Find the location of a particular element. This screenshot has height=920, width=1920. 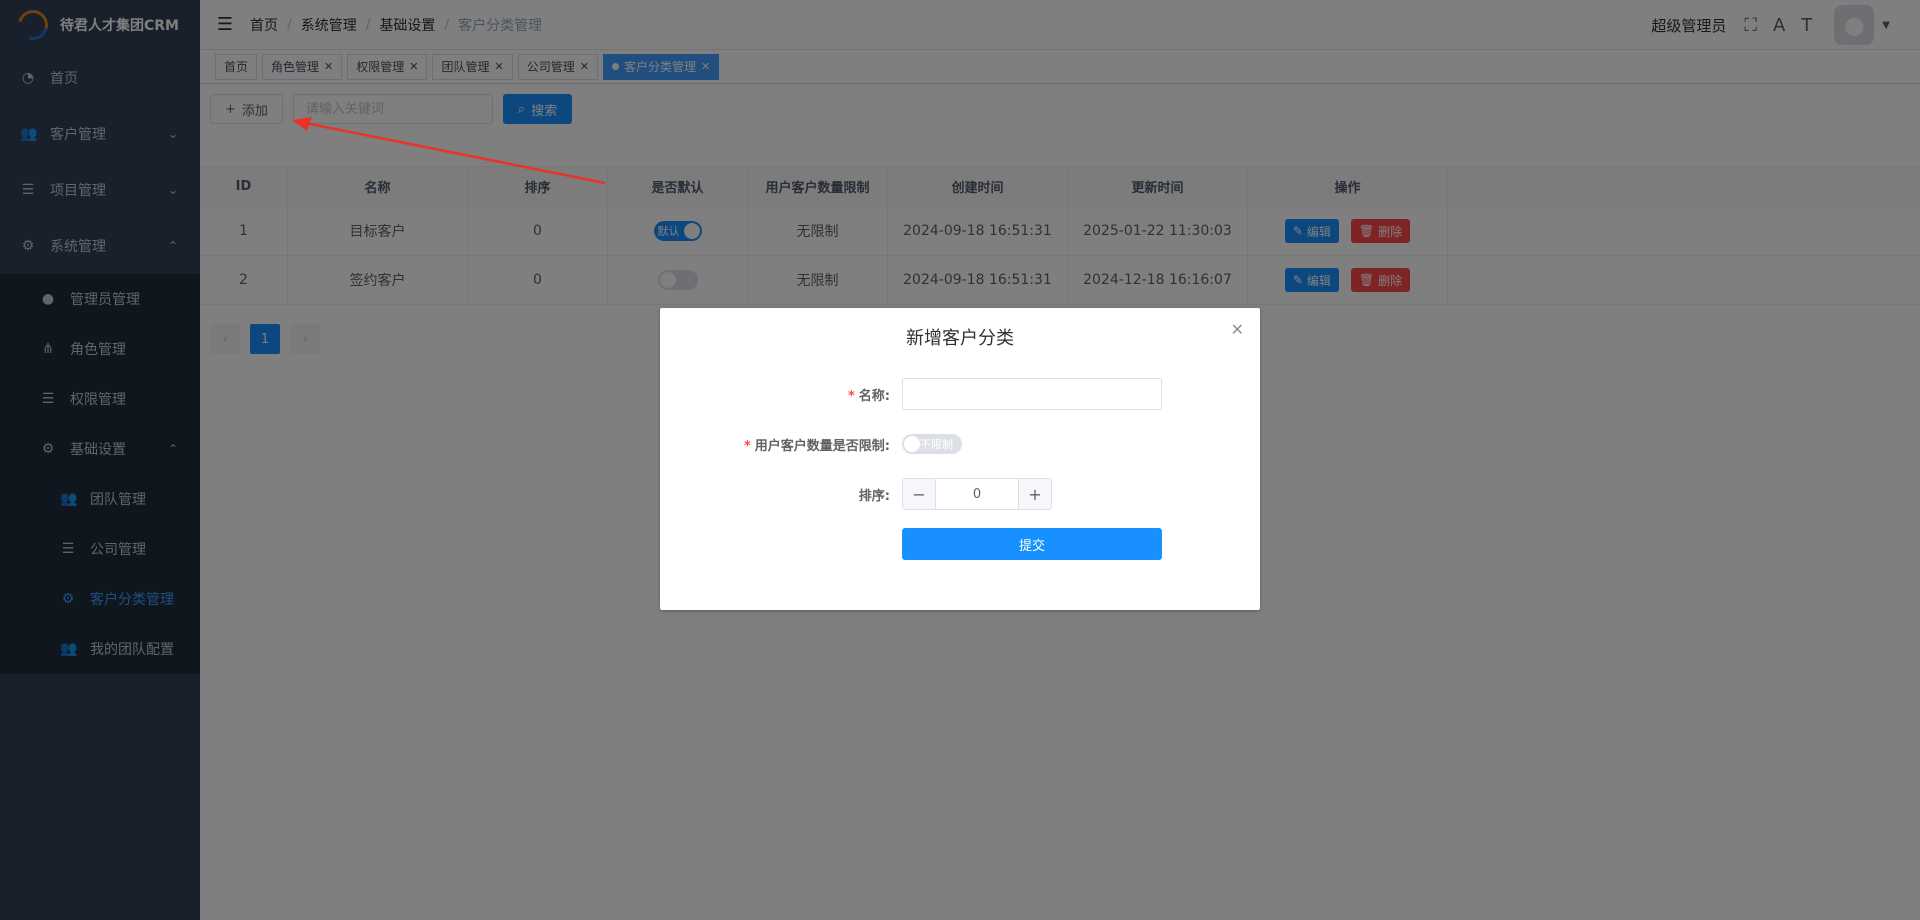

form-row-limit: * 用户客户数量是否限制: 不限制 is located at coordinates (960, 444).